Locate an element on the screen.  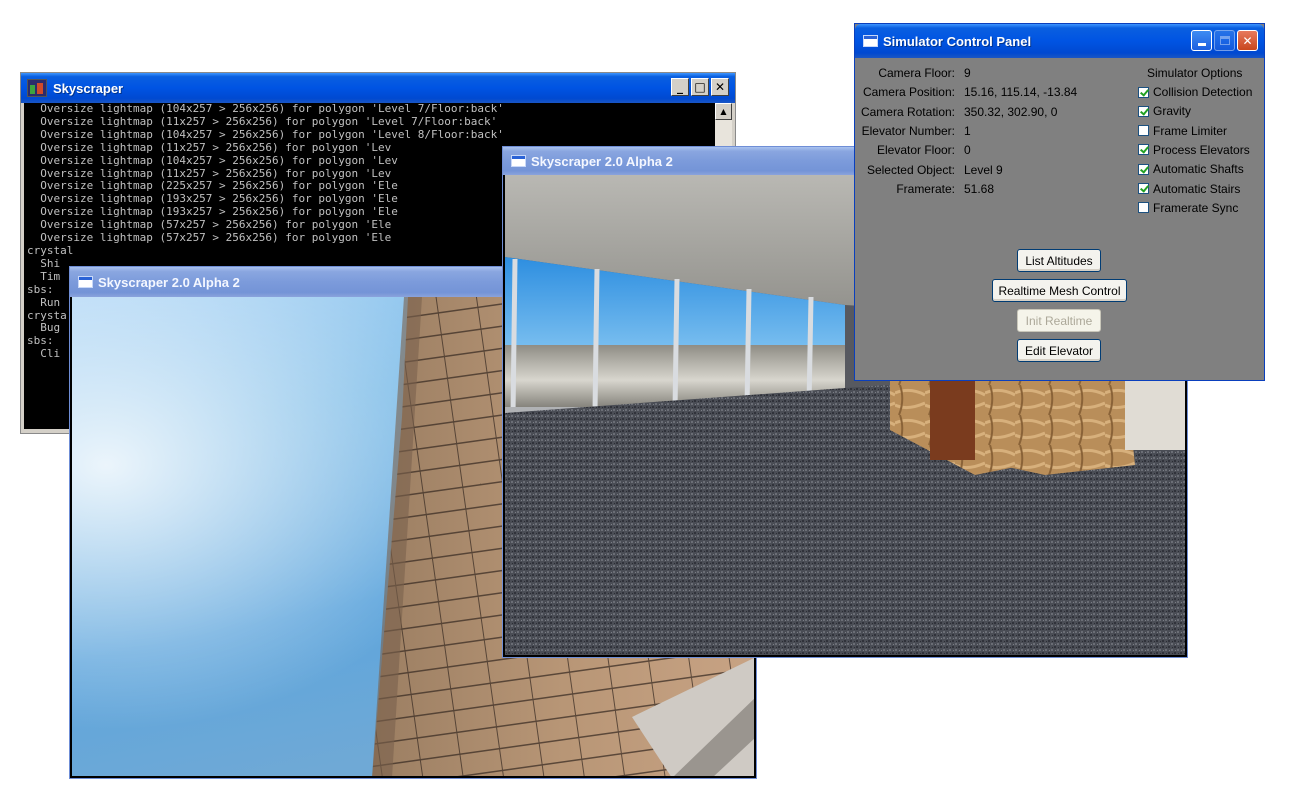
info-value: 51.68 is located at coordinates (979, 188).